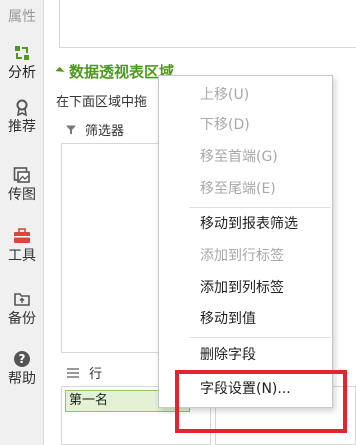  I want to click on menu-item-move-to-report-filter: 移动到报表筛选, so click(246, 224).